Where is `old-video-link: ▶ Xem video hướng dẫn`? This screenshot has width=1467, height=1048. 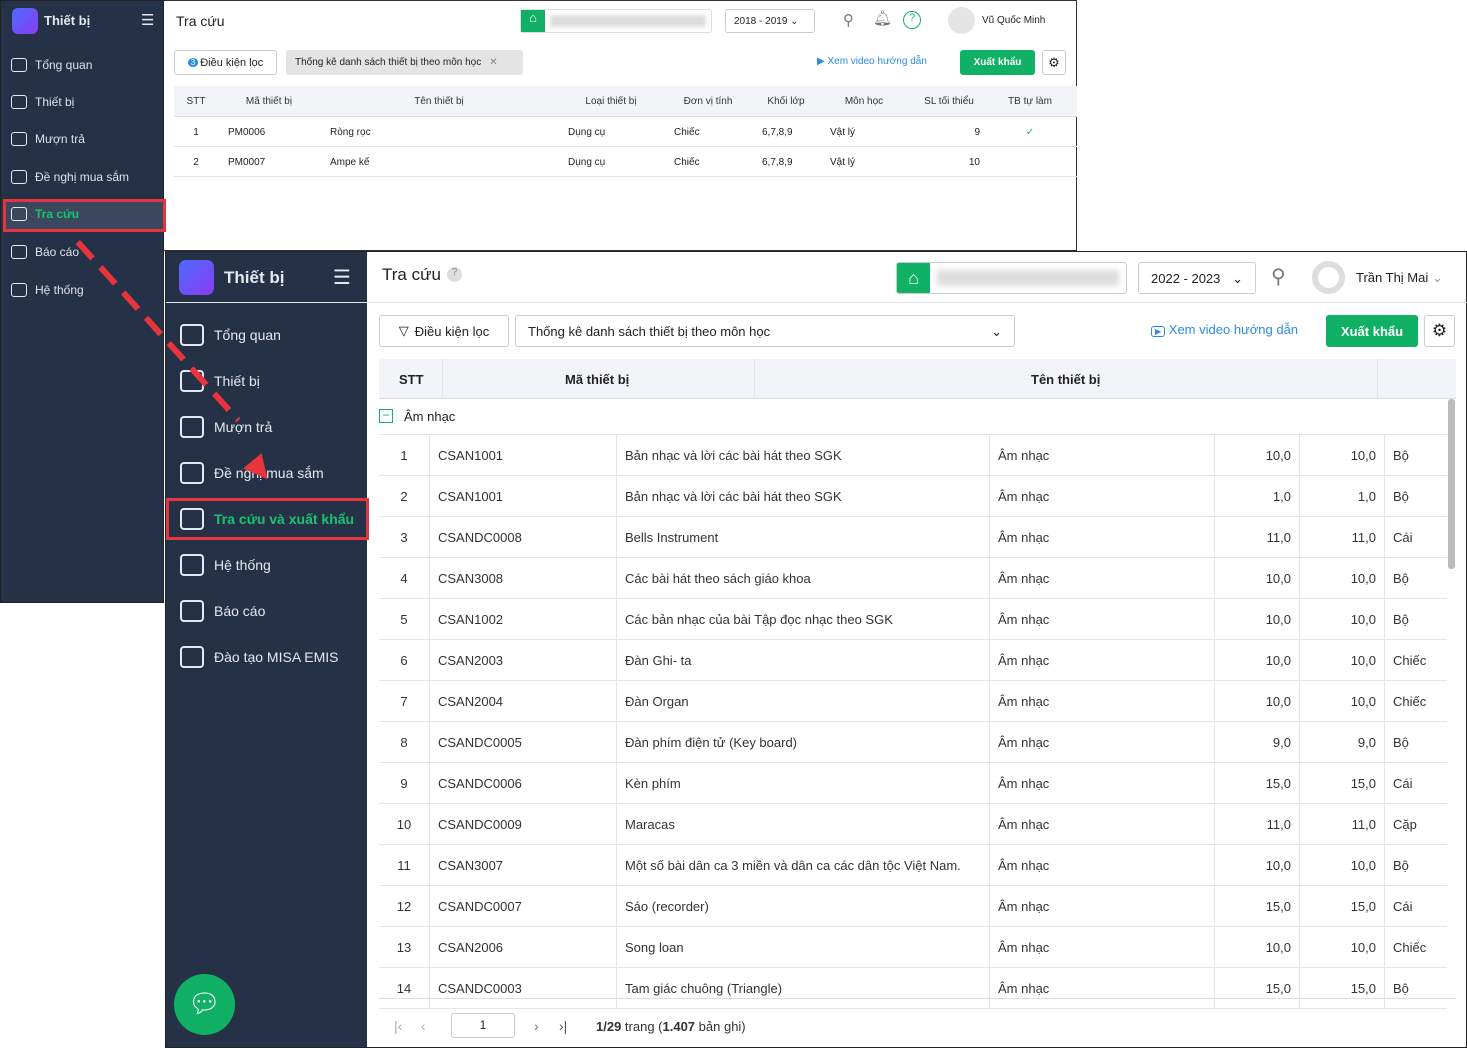
old-video-link: ▶ Xem video hướng dẫn is located at coordinates (872, 61).